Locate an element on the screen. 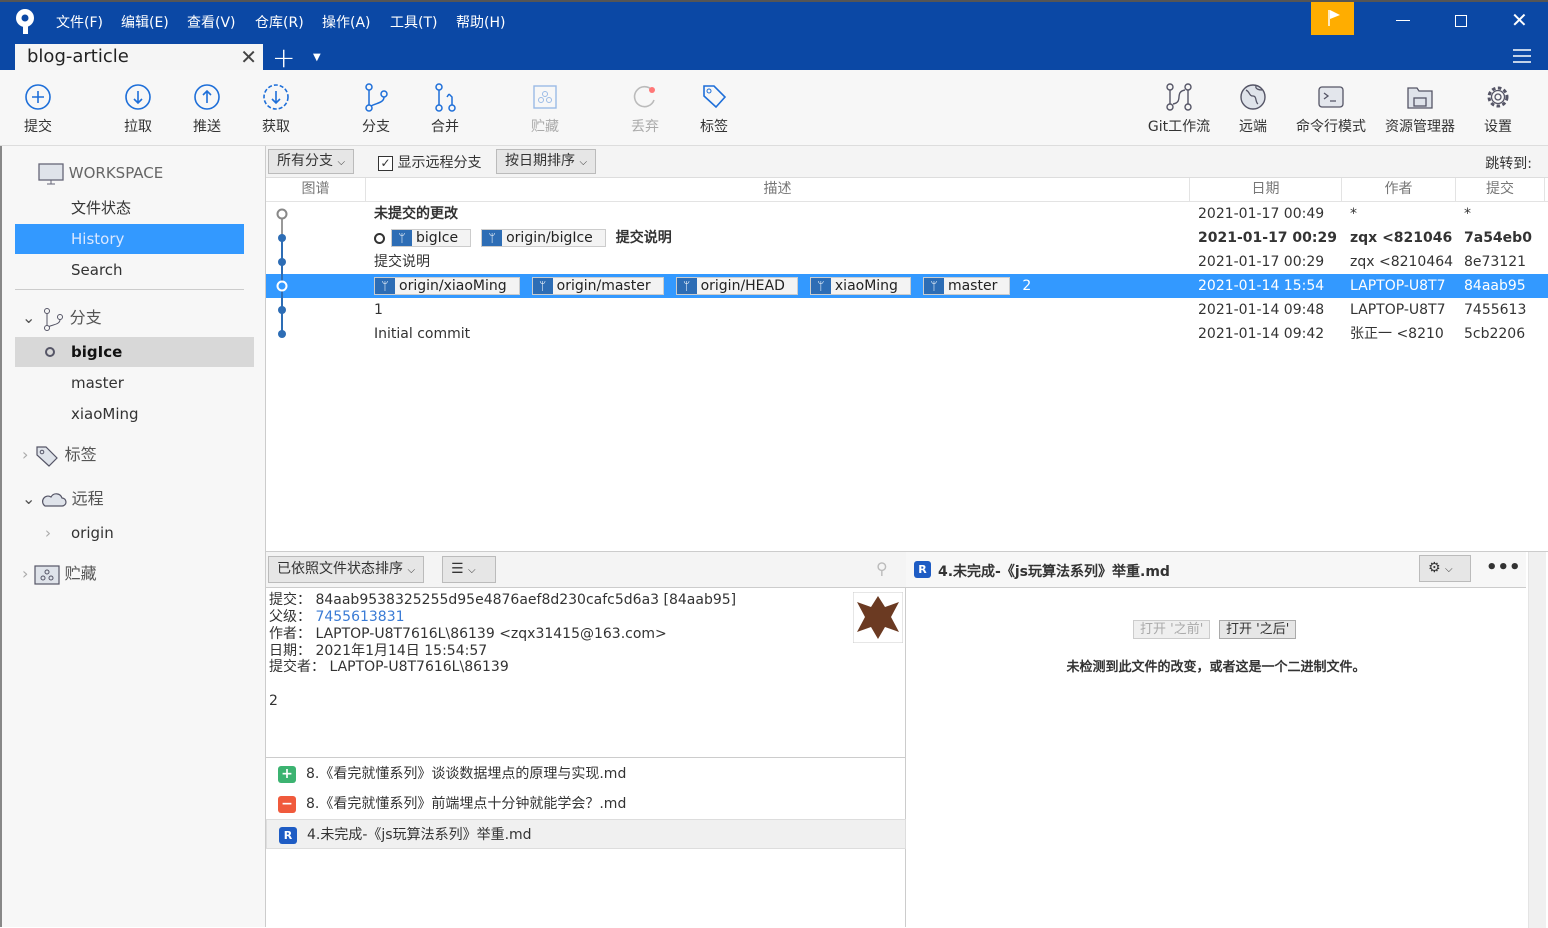 This screenshot has width=1548, height=928. flag-icon is located at coordinates (1334, 18).